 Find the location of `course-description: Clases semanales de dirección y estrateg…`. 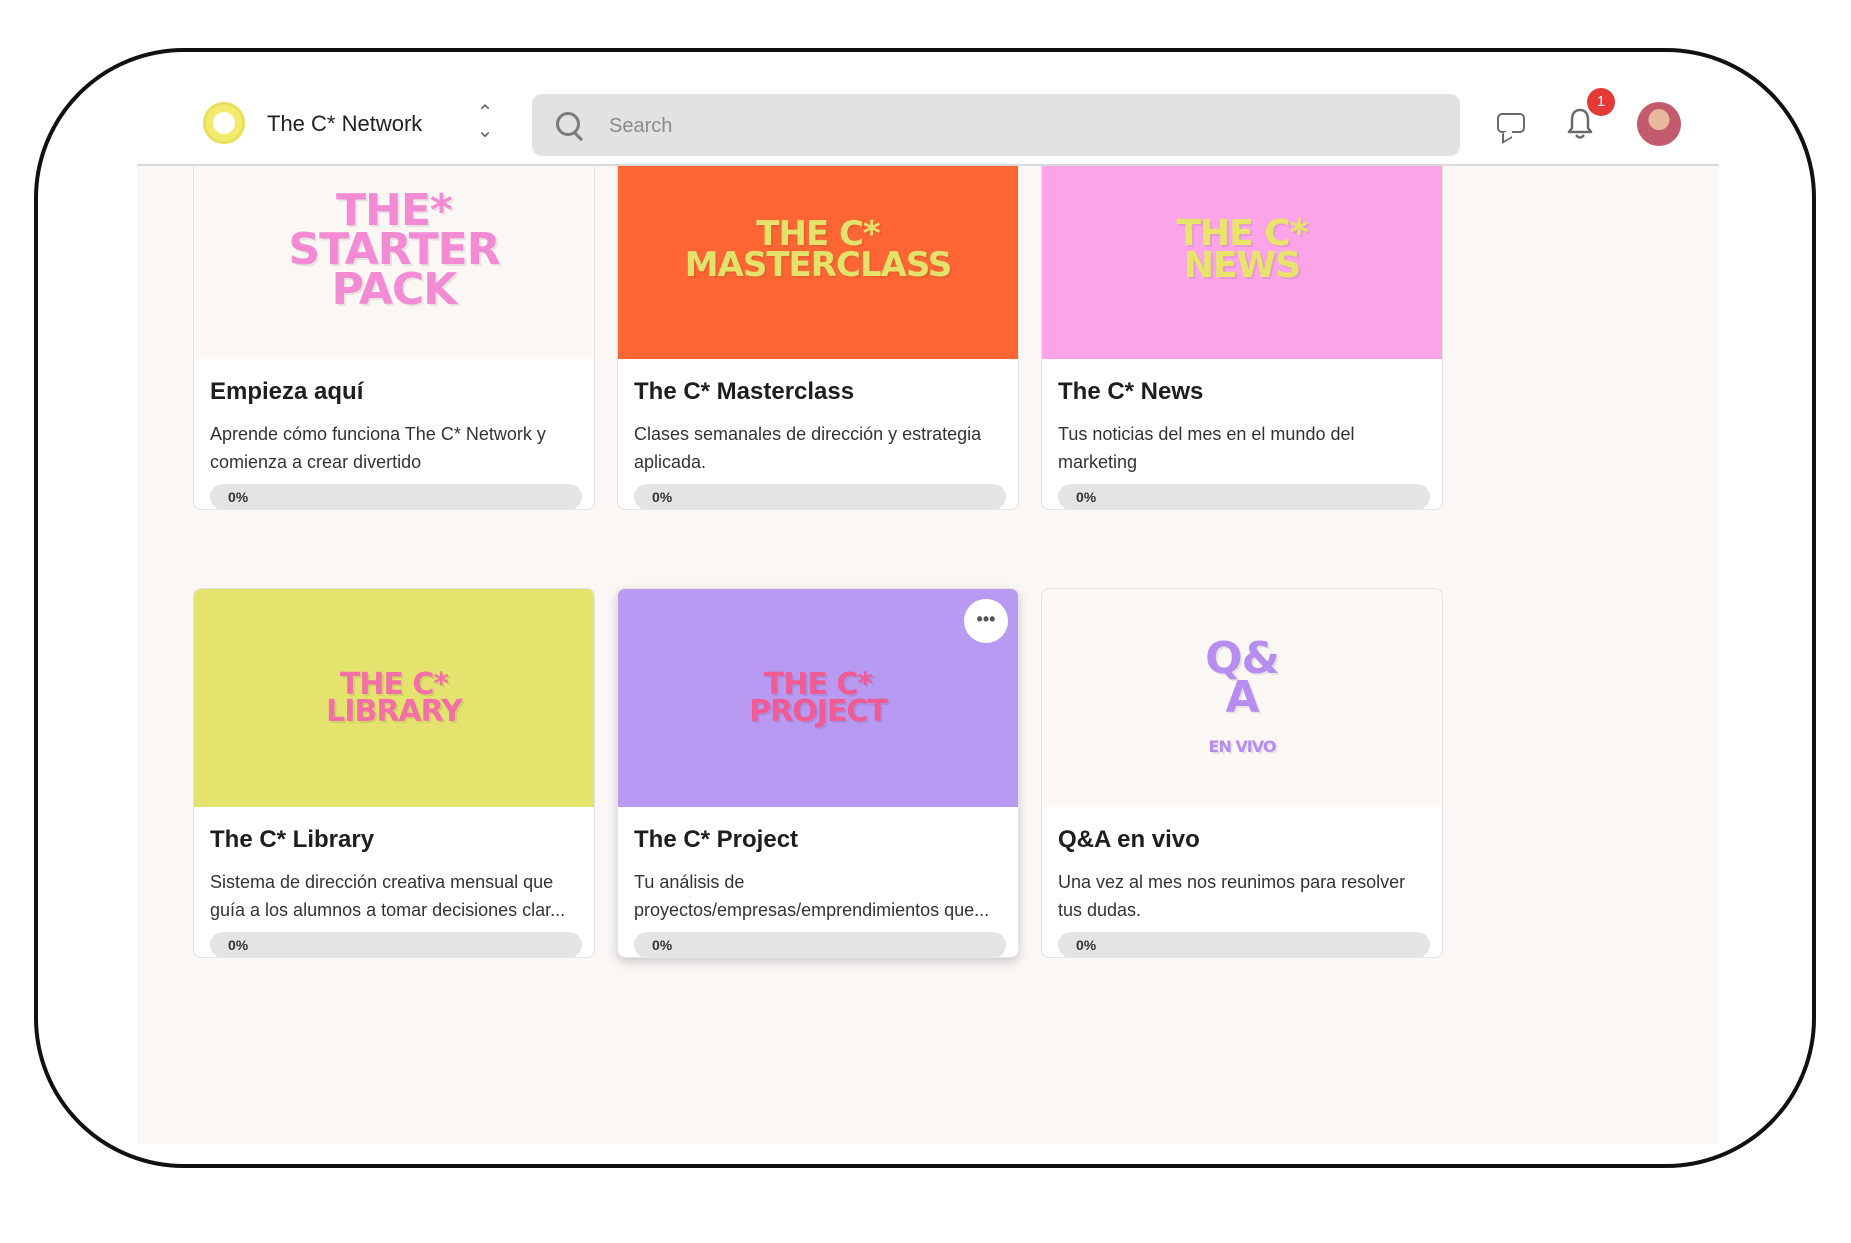

course-description: Clases semanales de dirección y estrateg… is located at coordinates (808, 448).